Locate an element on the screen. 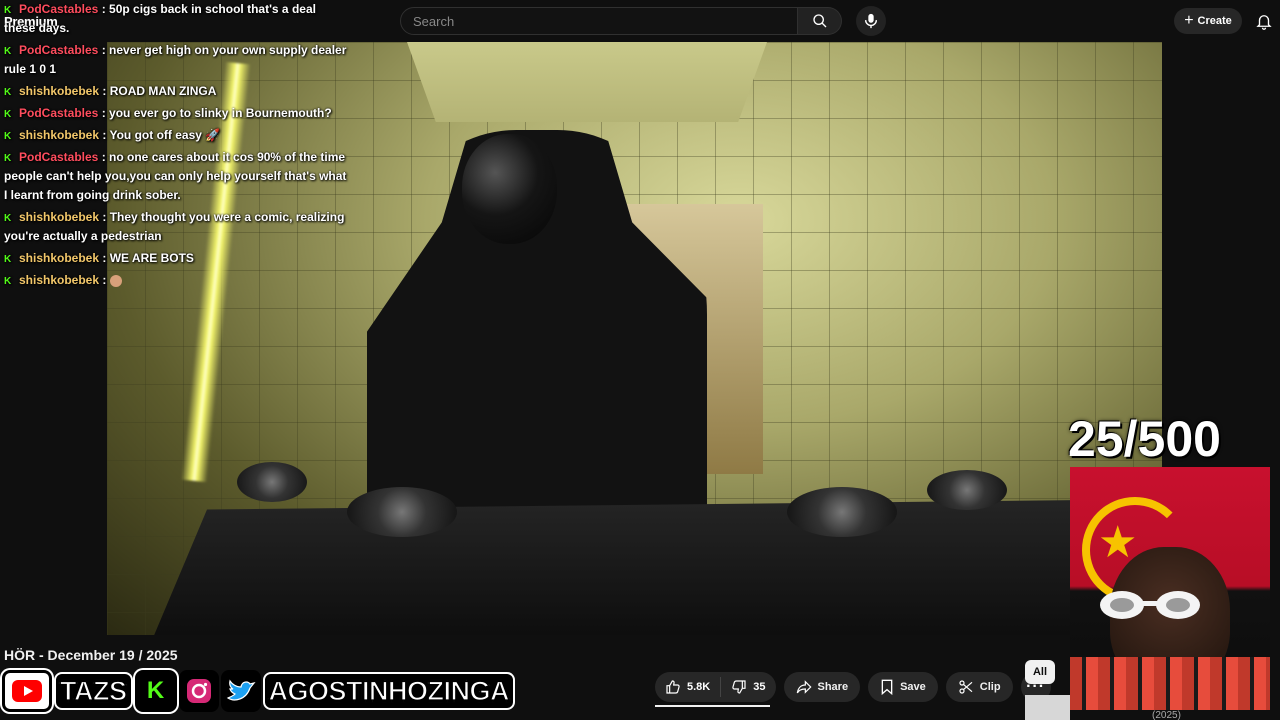  twitter-bird-icon is located at coordinates (241, 690).